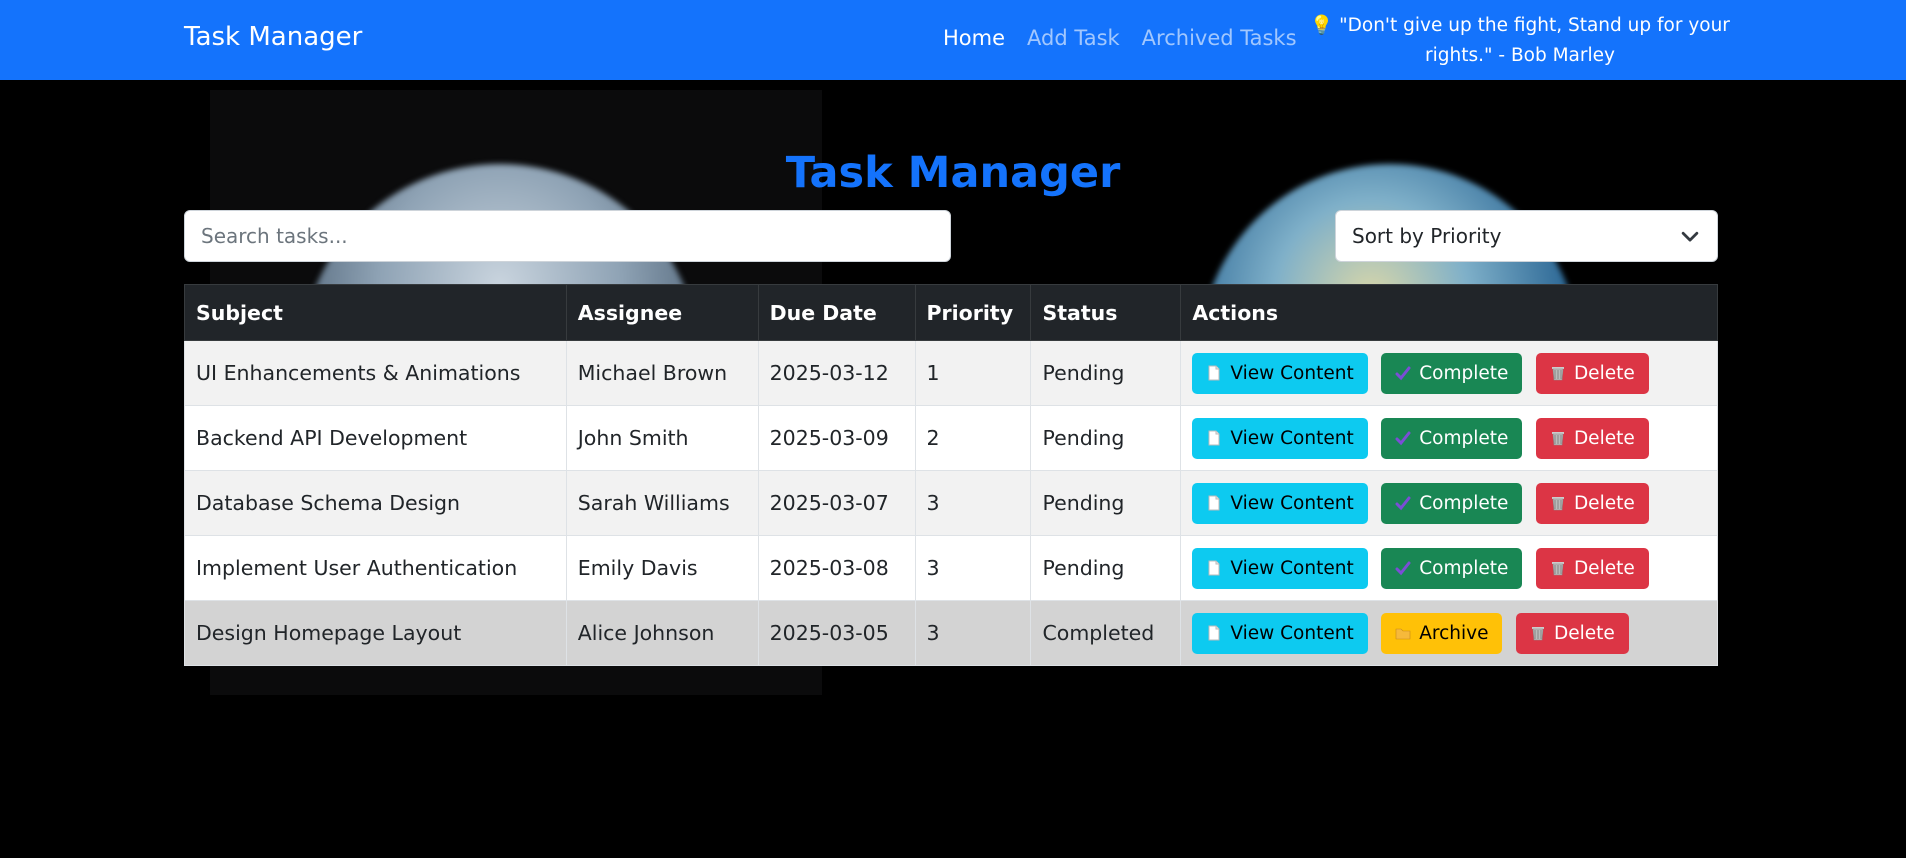 This screenshot has height=858, width=1906. Describe the element at coordinates (567, 236) in the screenshot. I see `search-input` at that location.